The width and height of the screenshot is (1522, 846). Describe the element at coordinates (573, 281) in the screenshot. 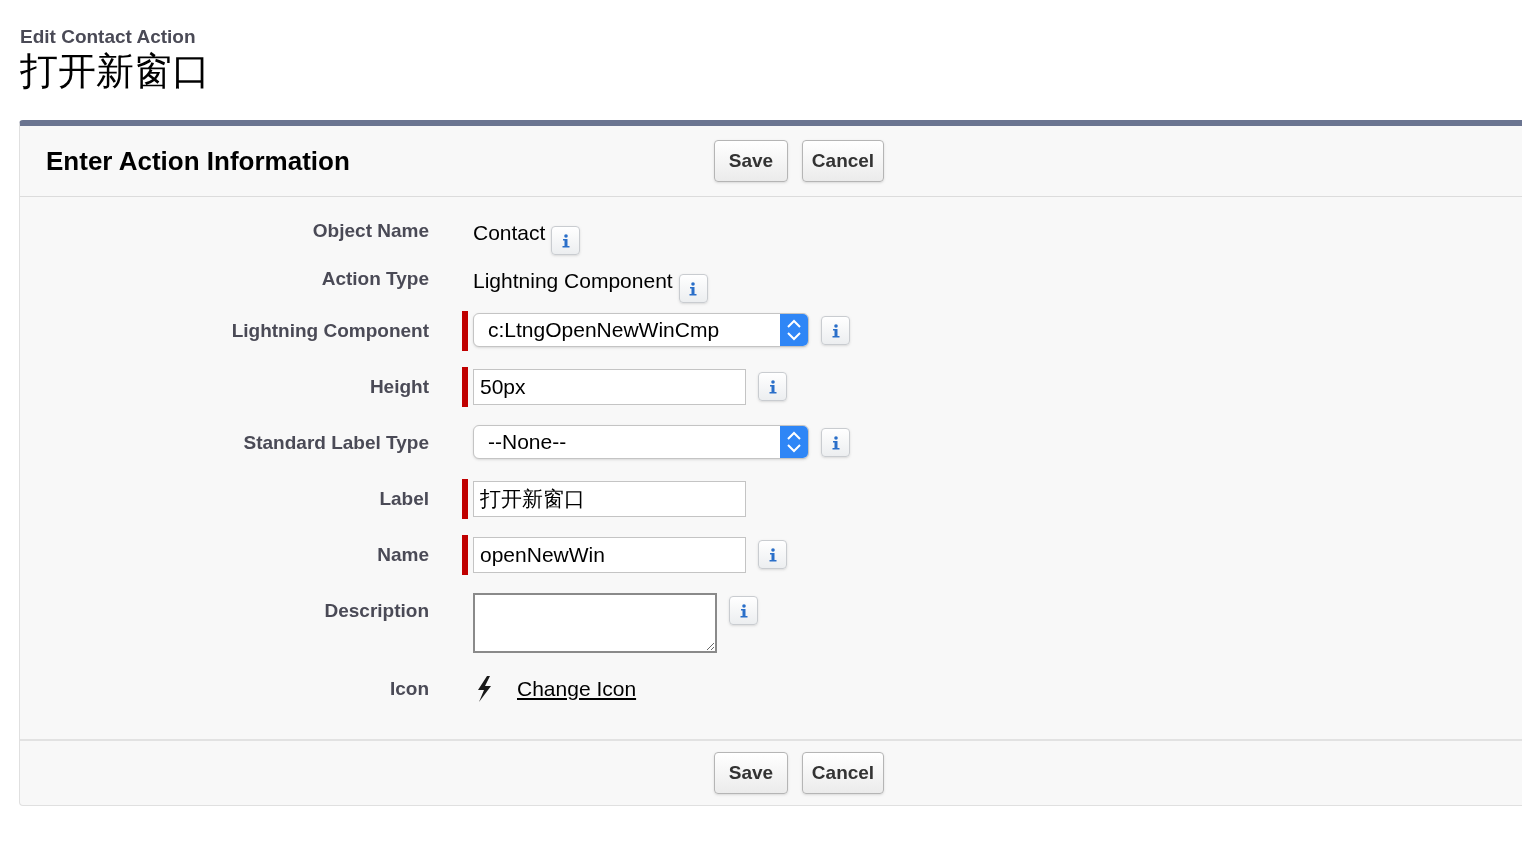

I see `field-value: Lightning Component` at that location.